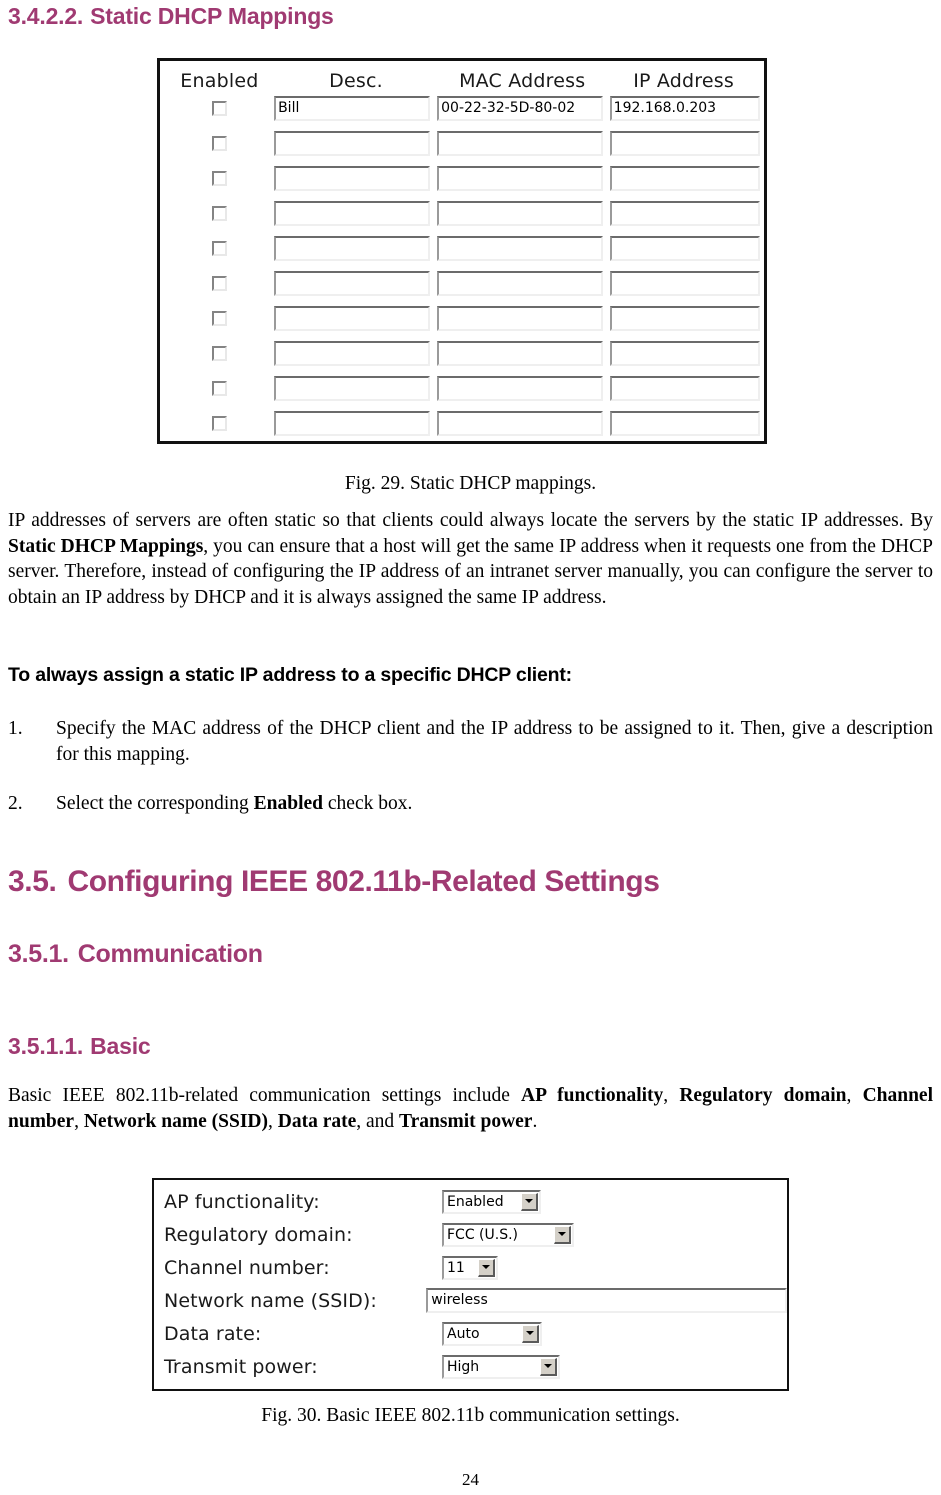 The image size is (941, 1495). What do you see at coordinates (854, 1095) in the screenshot?
I see `sep-2: ,` at bounding box center [854, 1095].